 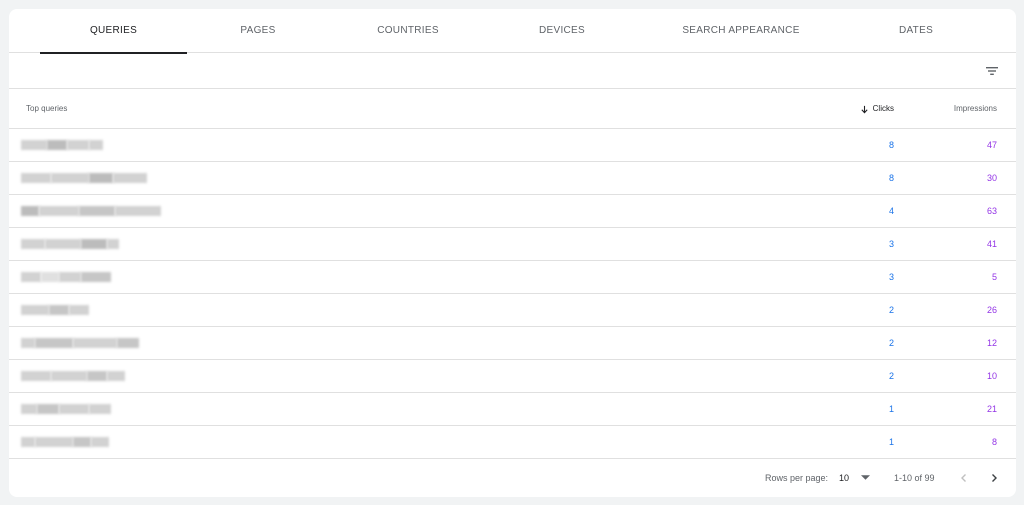 I want to click on tab-queries: QUERIES, so click(x=113, y=31).